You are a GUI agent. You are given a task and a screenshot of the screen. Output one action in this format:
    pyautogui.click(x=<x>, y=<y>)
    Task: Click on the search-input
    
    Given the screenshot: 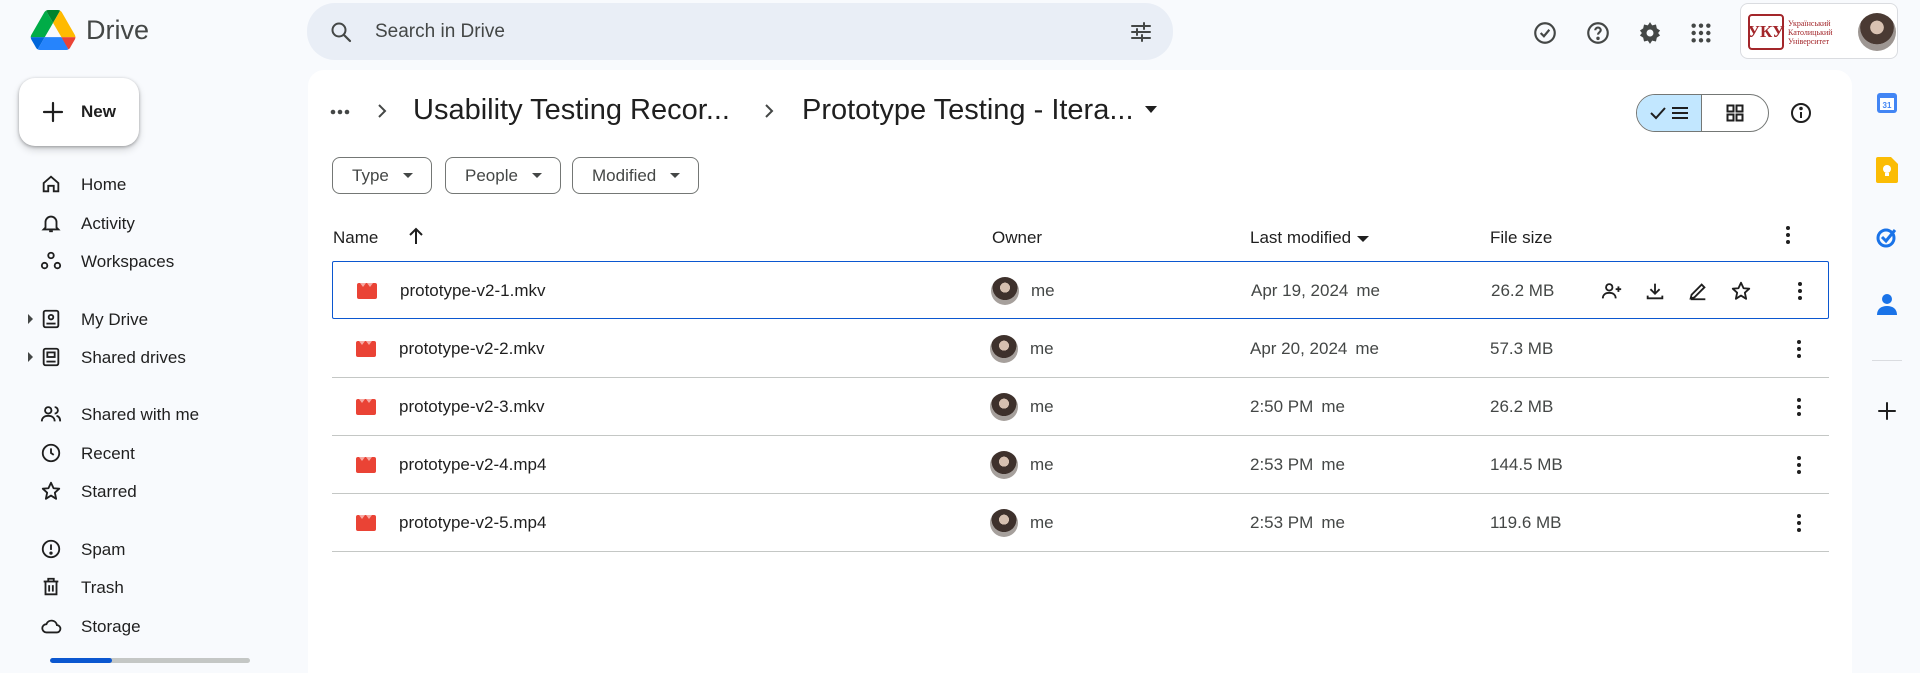 What is the action you would take?
    pyautogui.click(x=725, y=31)
    